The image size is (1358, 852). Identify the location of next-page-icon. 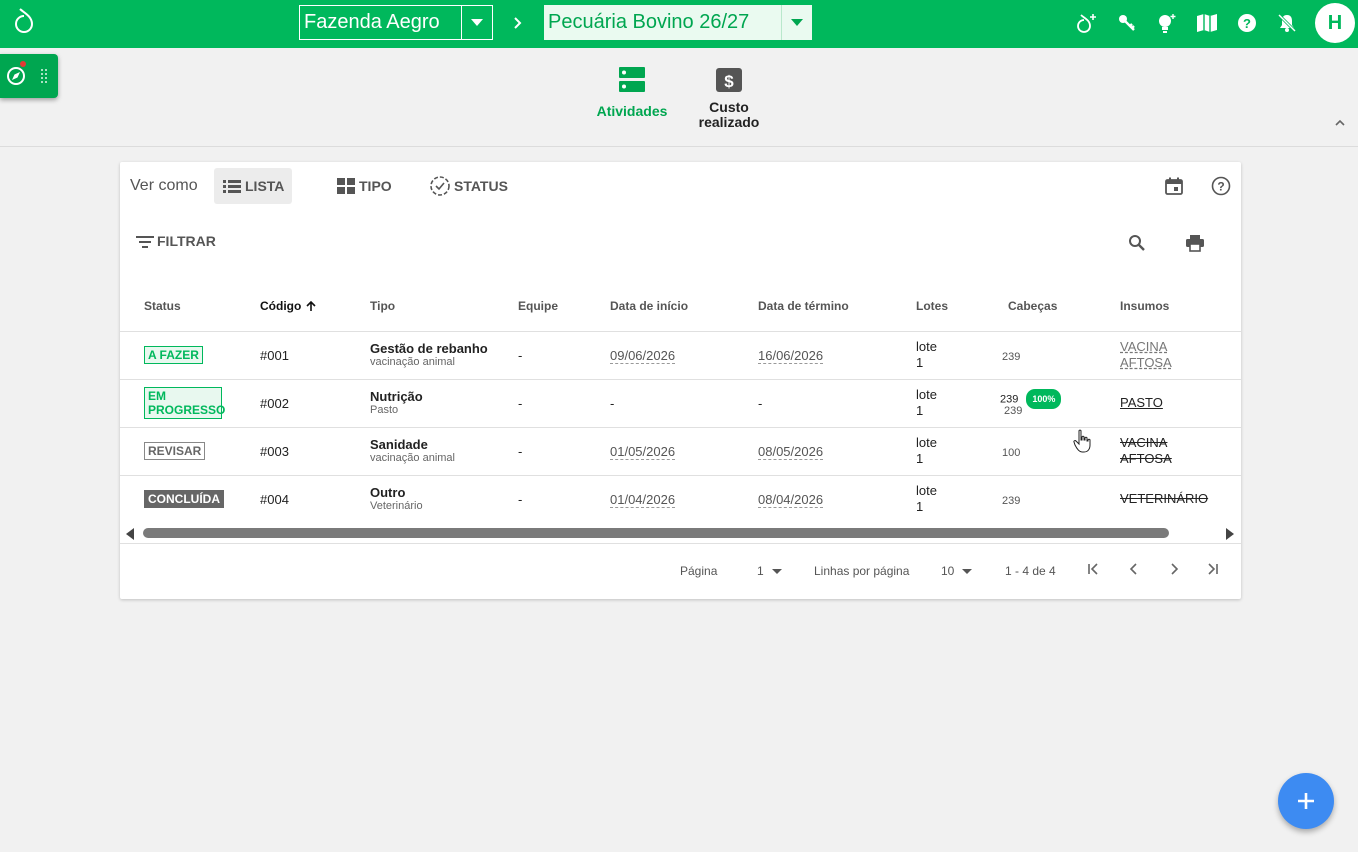
(1174, 570).